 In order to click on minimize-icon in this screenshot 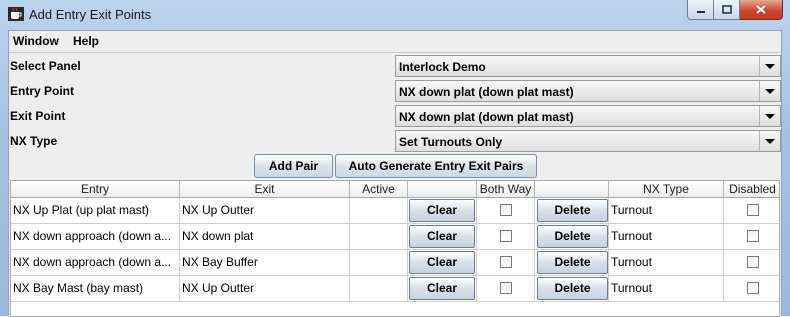, I will do `click(700, 11)`.